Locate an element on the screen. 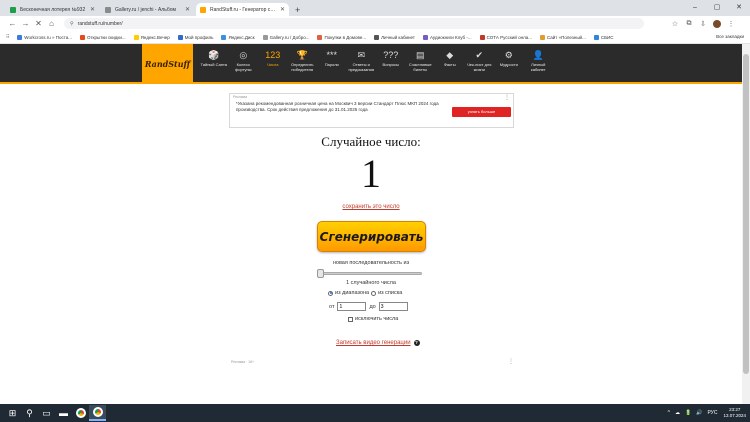 The width and height of the screenshot is (750, 422). save-number-link: сохранить это число is located at coordinates (371, 207).